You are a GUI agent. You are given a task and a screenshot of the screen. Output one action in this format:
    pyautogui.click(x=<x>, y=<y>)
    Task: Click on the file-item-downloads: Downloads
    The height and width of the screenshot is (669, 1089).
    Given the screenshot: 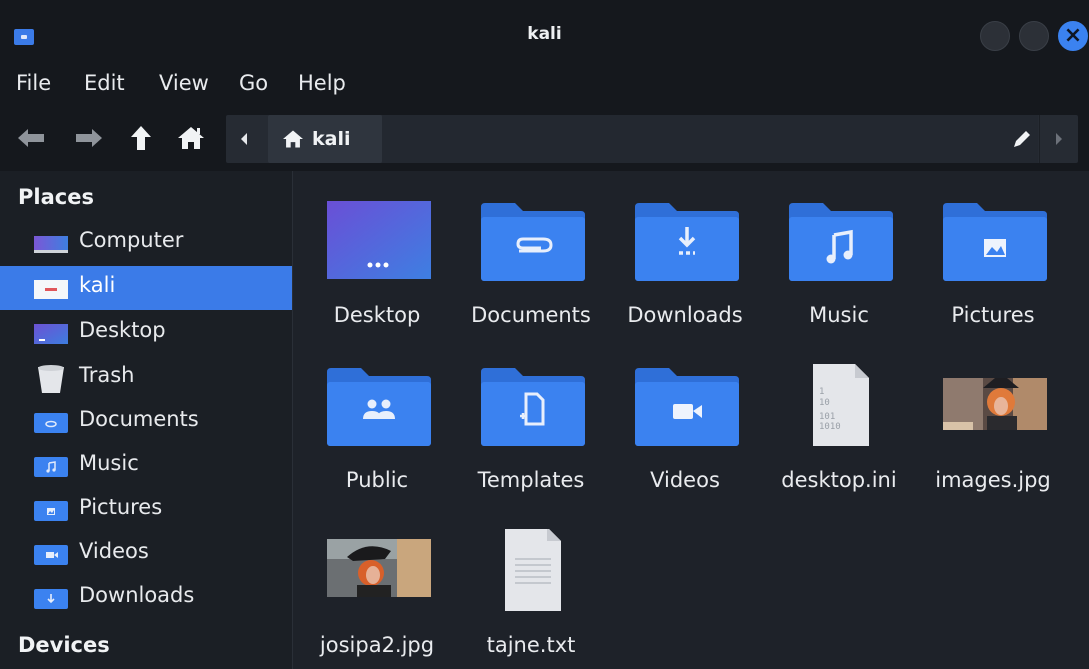 What is the action you would take?
    pyautogui.click(x=685, y=251)
    